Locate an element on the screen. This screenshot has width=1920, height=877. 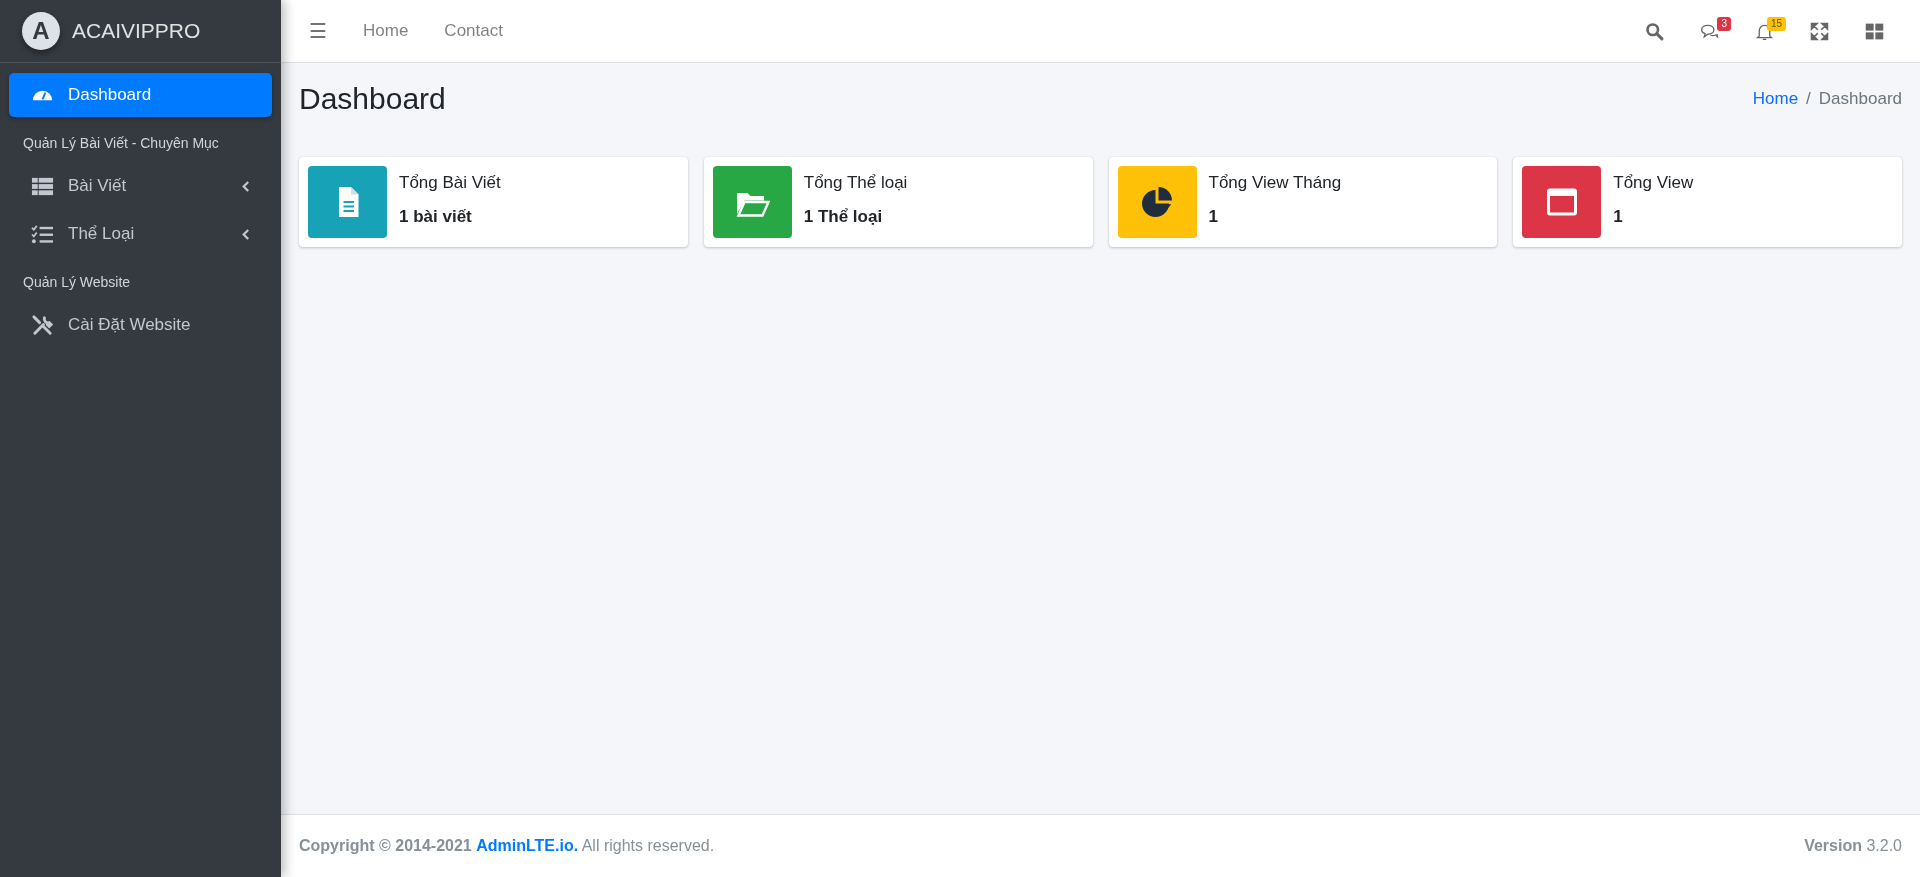
toolbar-button: 3 is located at coordinates (1709, 31).